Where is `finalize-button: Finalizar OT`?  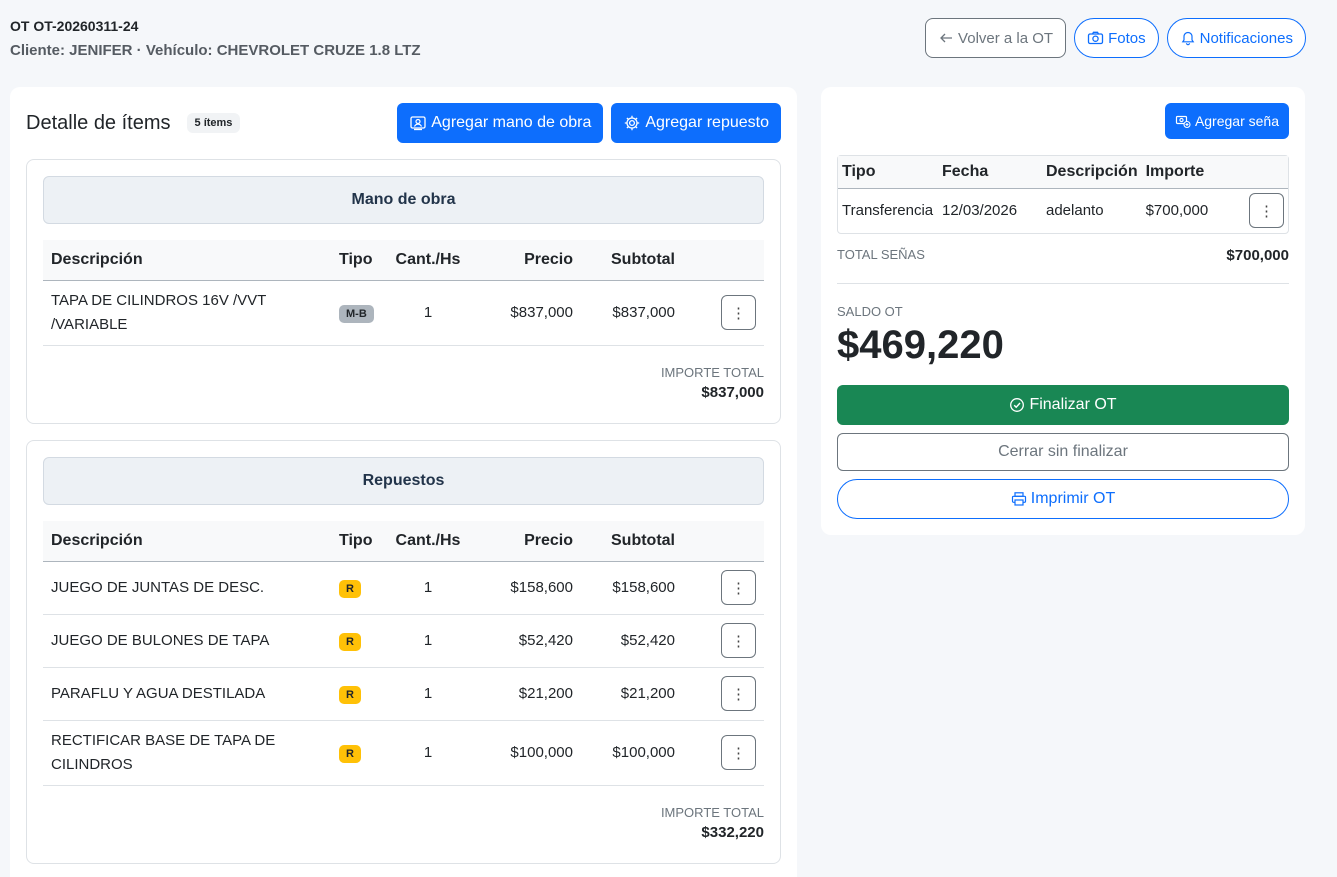 finalize-button: Finalizar OT is located at coordinates (1063, 405).